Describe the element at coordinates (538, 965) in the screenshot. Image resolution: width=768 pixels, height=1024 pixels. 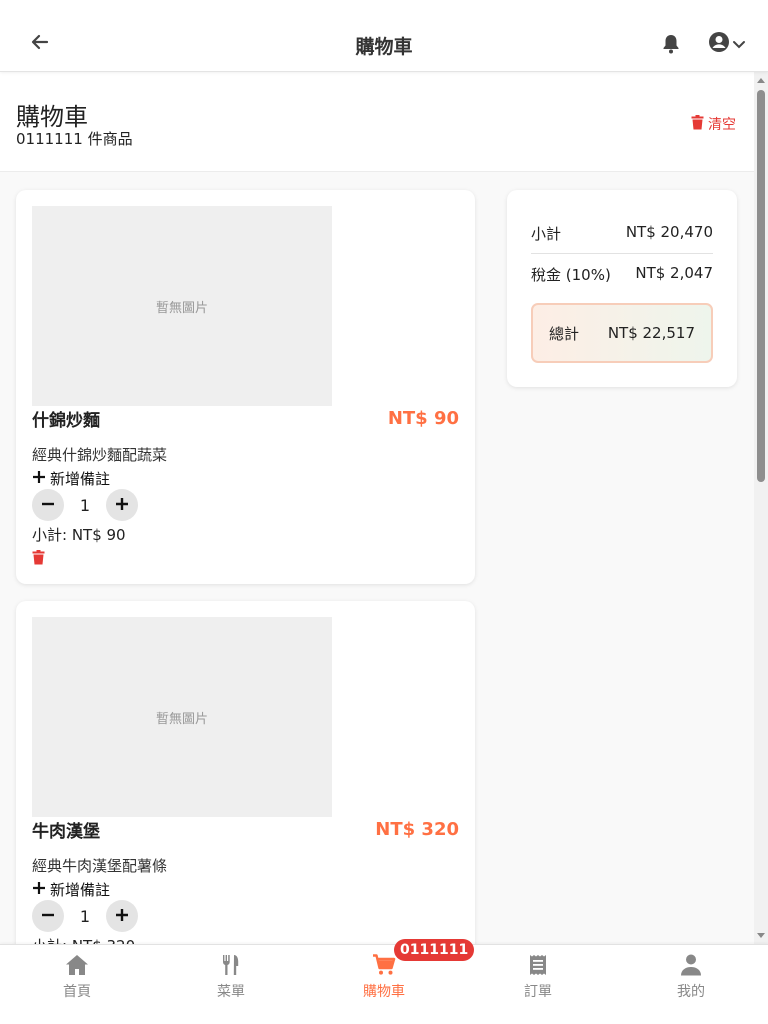
I see `receipt-icon` at that location.